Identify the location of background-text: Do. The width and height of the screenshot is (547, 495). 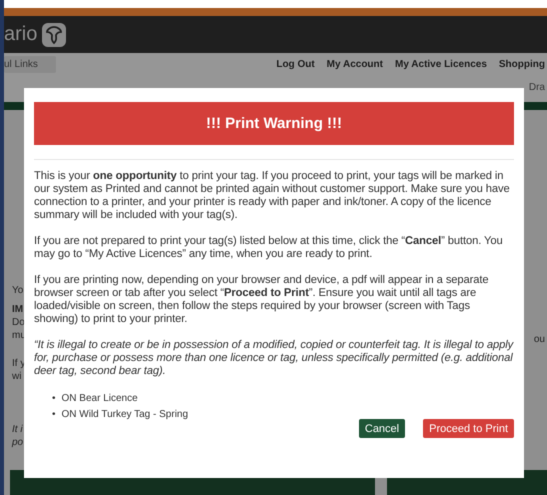
(18, 322).